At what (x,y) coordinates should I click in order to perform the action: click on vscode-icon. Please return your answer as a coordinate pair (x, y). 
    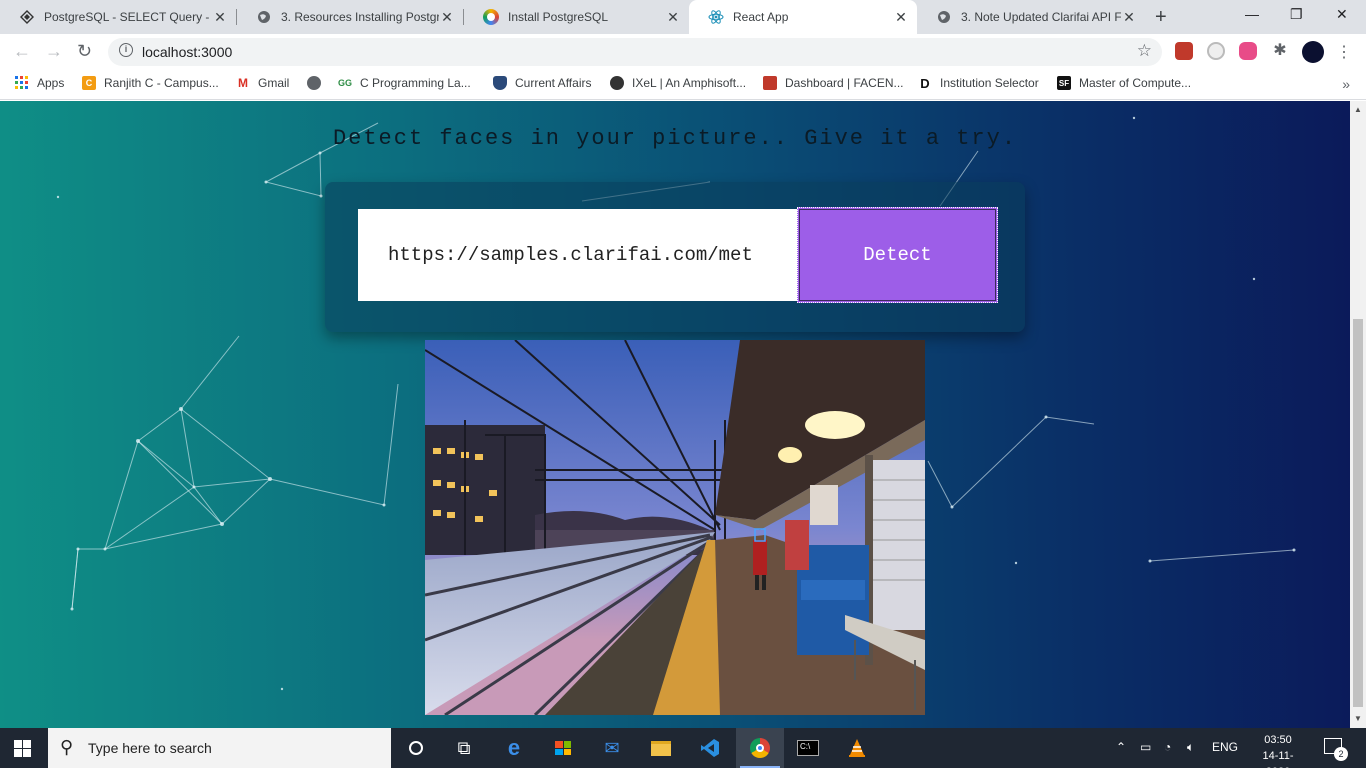
    Looking at the image, I should click on (710, 748).